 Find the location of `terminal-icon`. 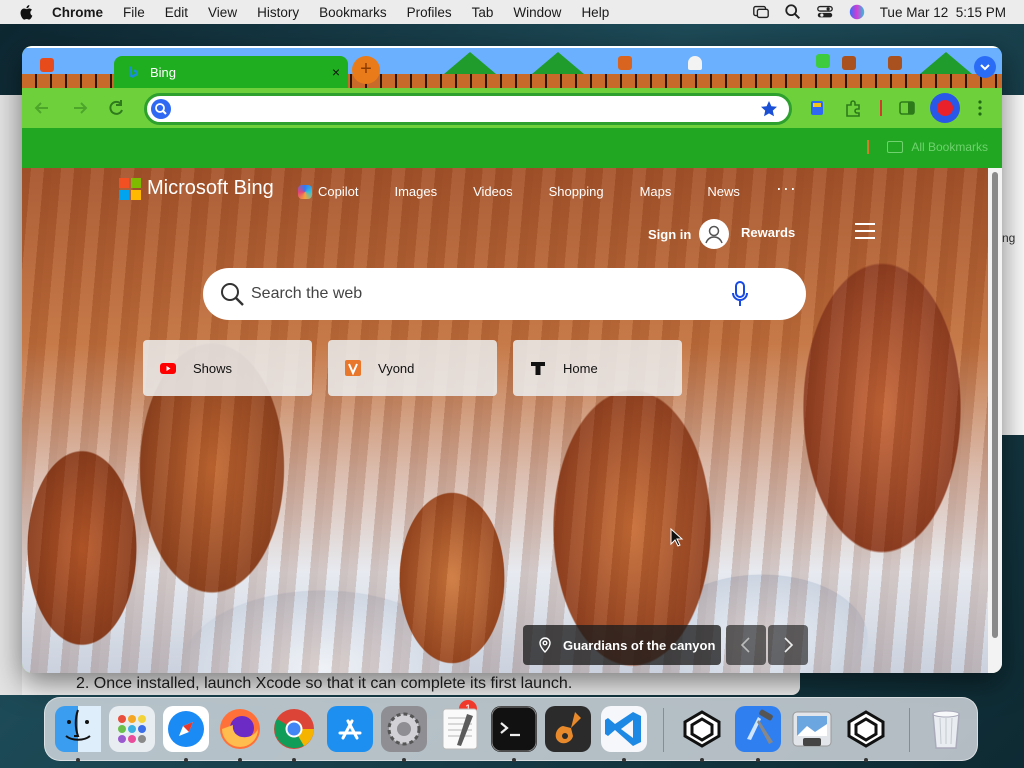

terminal-icon is located at coordinates (514, 729).